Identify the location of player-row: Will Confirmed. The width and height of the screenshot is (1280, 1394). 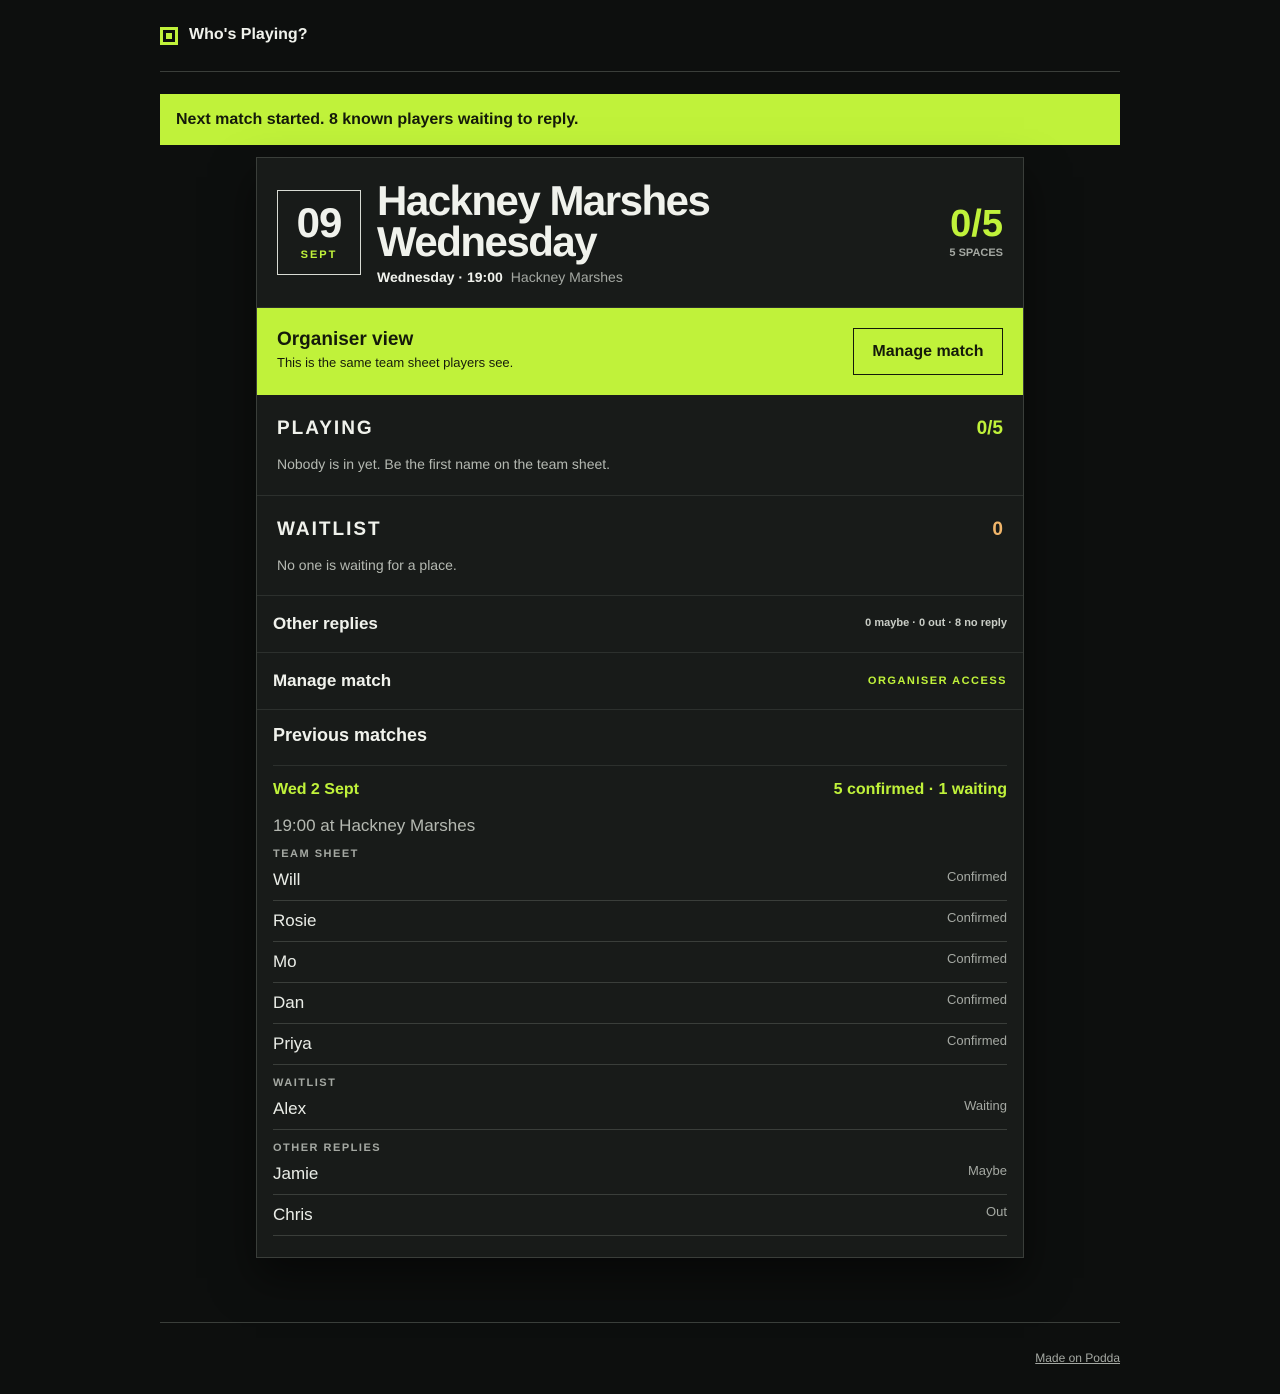
(640, 880).